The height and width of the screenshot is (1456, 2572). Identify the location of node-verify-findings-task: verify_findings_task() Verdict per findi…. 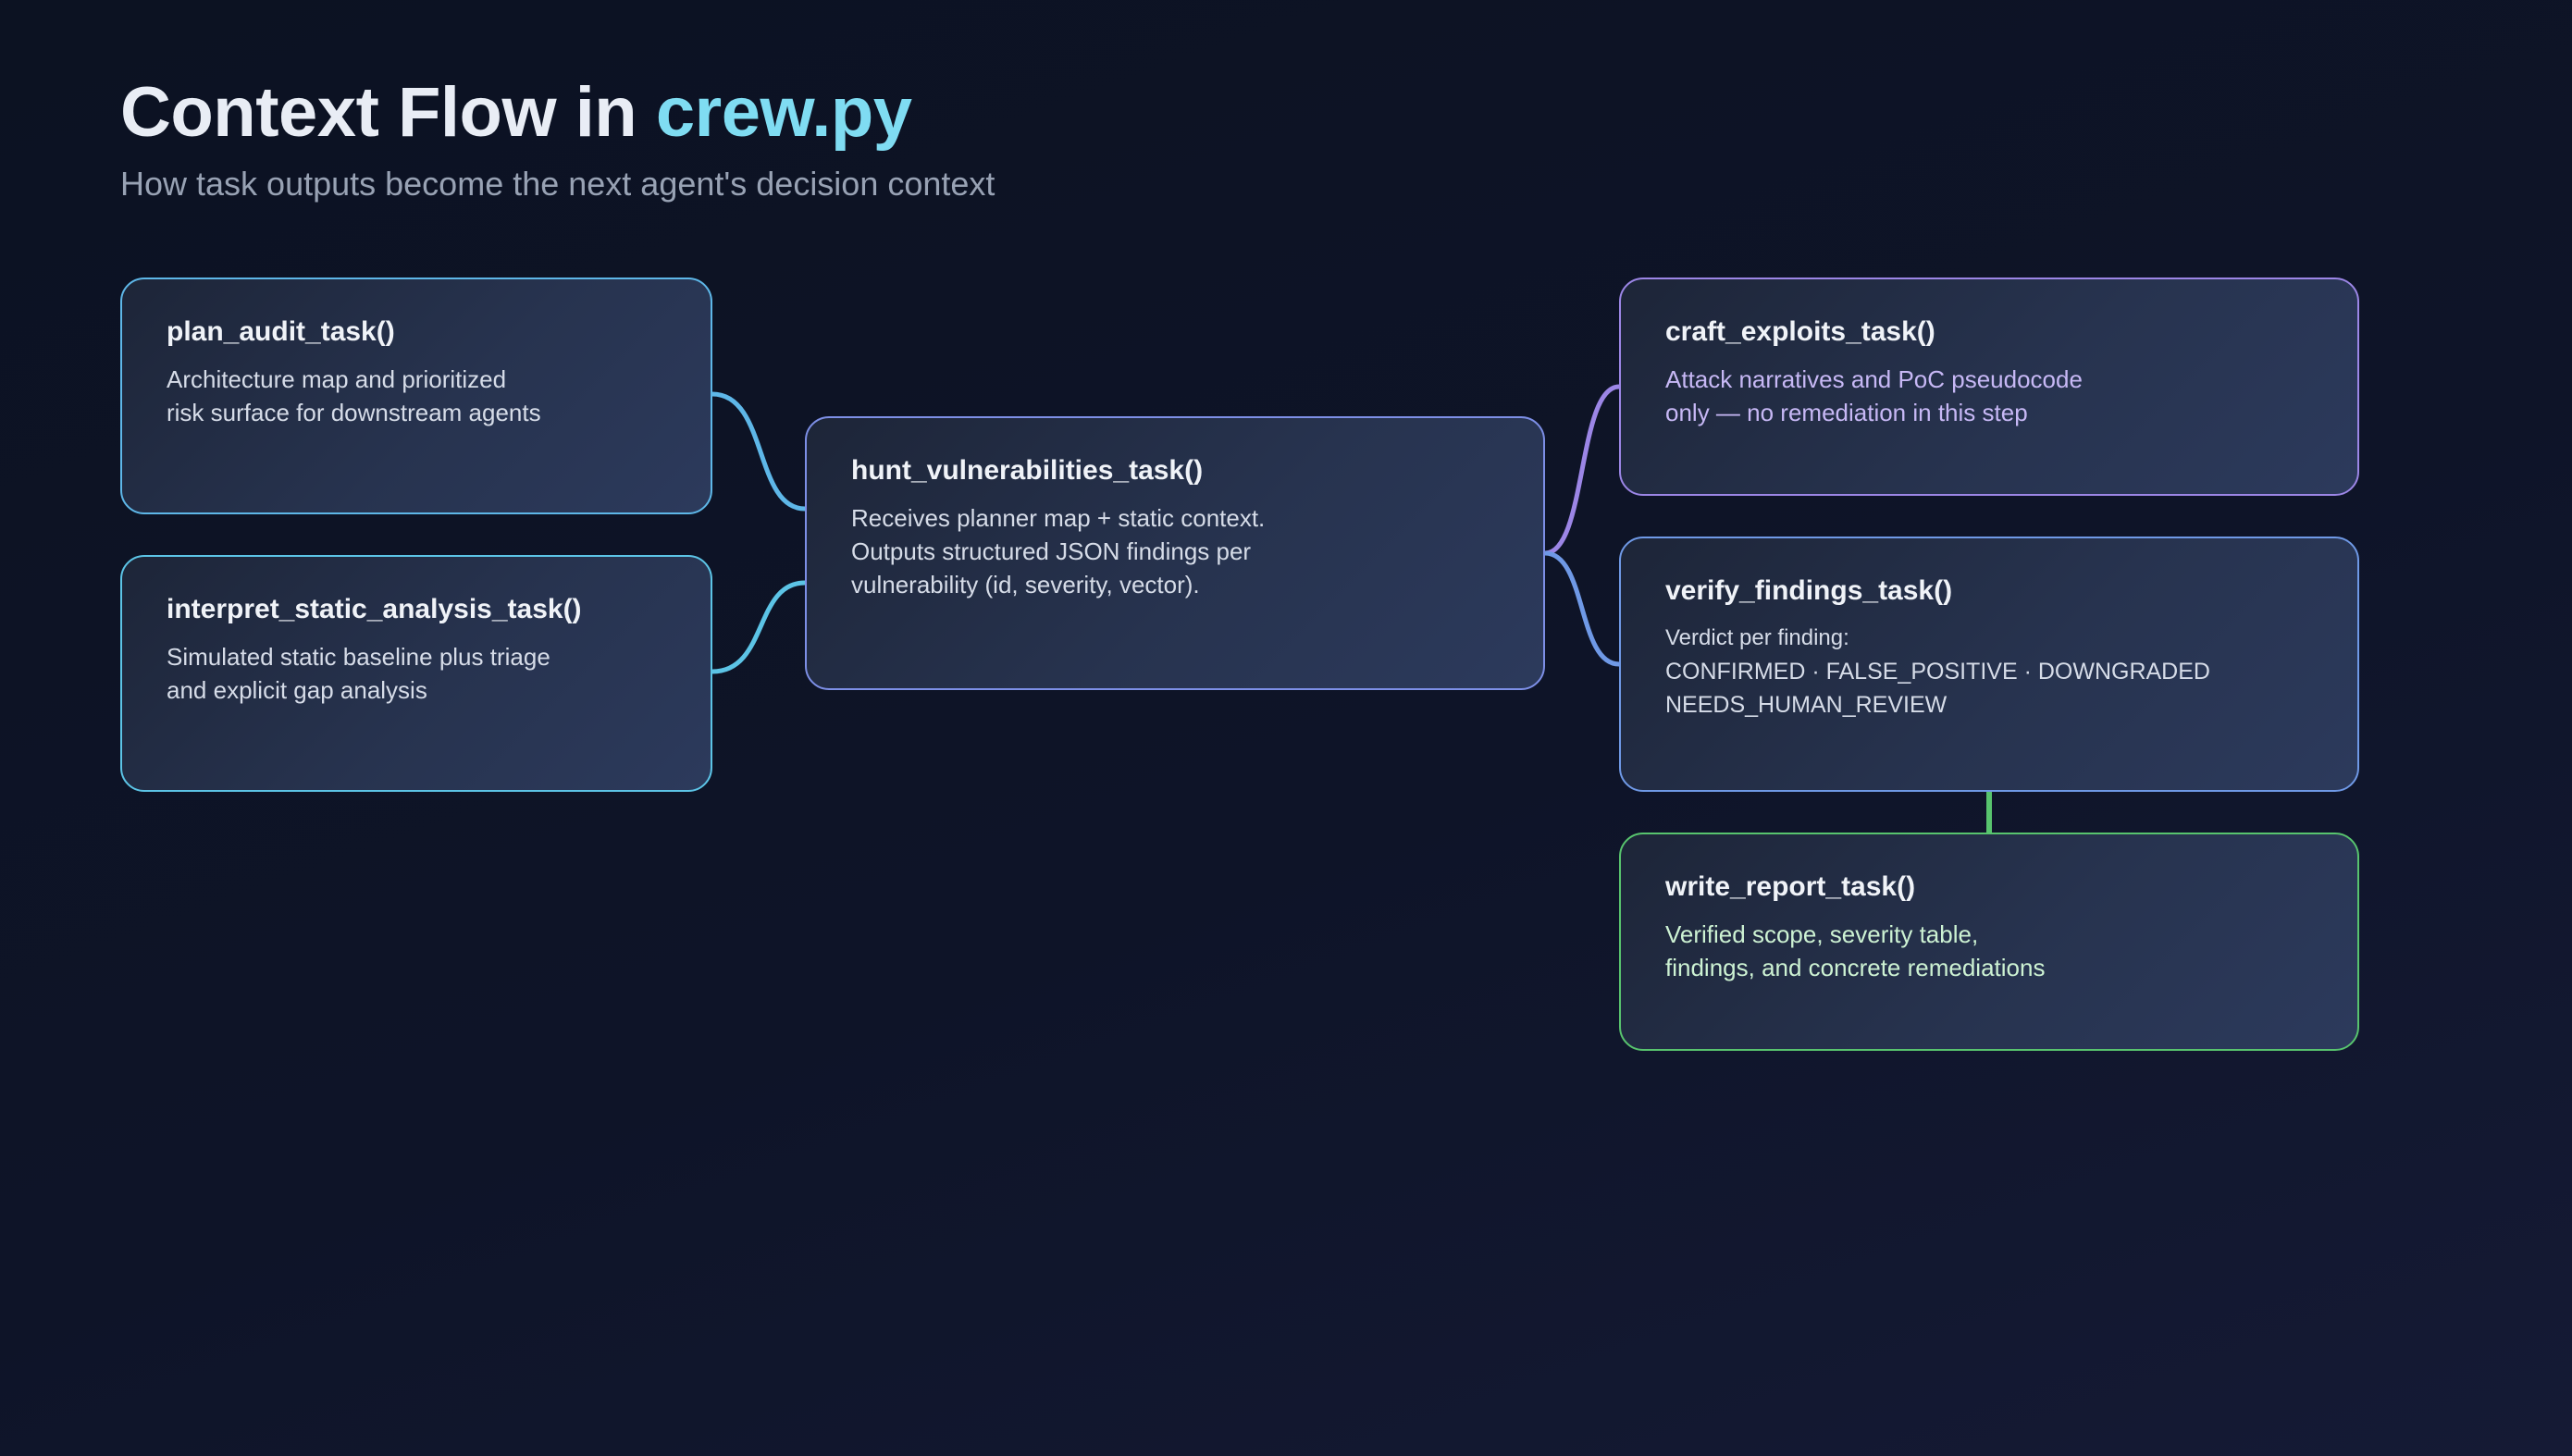
(1989, 664).